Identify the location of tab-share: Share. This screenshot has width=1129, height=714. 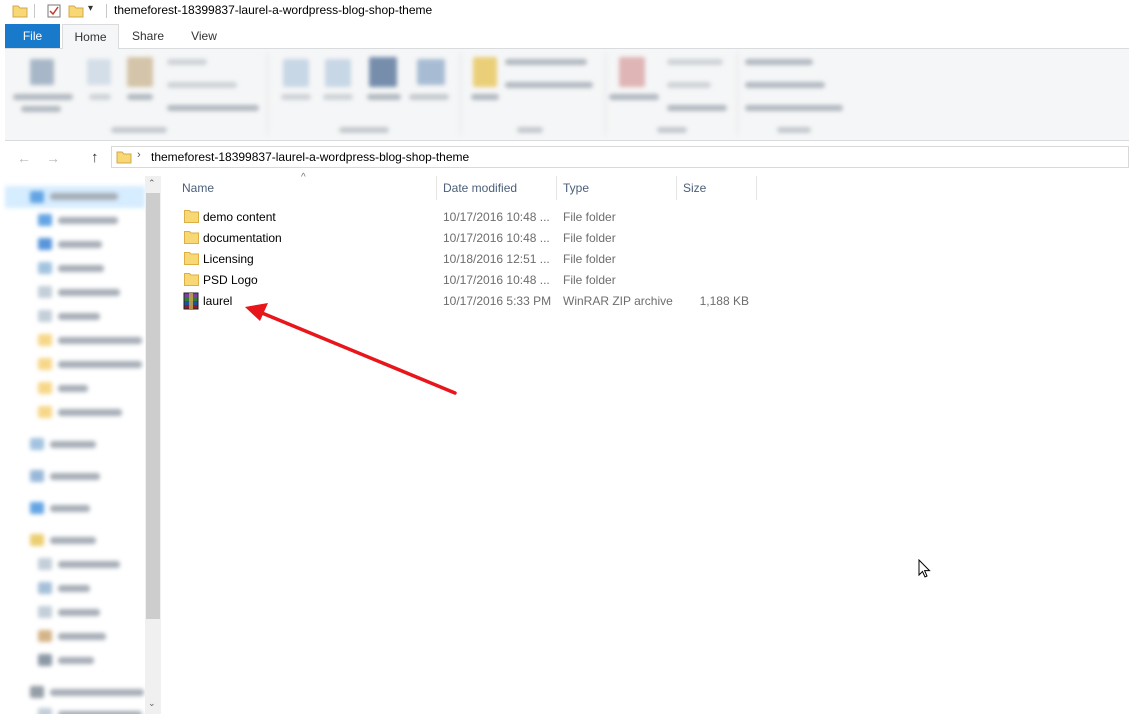
(148, 36).